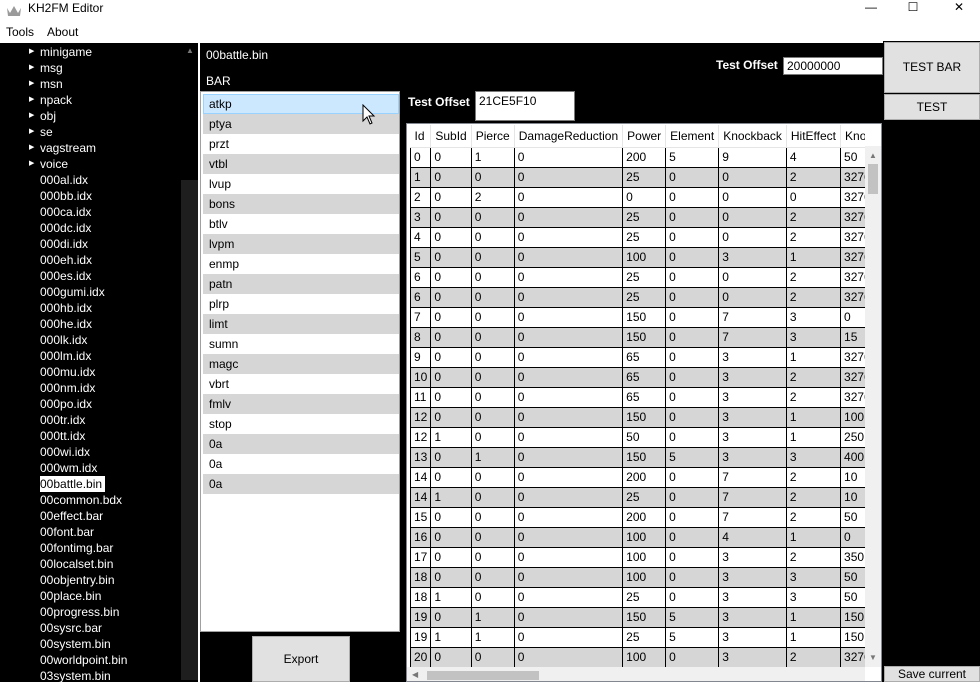  I want to click on table-row: 4000250023276, so click(637, 237).